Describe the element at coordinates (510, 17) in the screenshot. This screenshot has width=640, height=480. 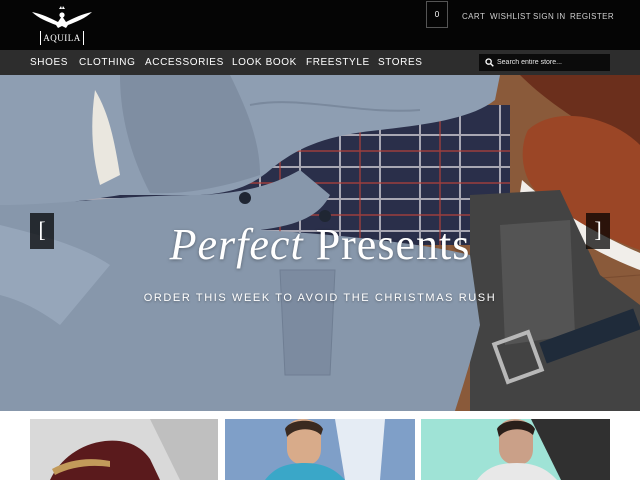
I see `wishlist-link: WISHLIST` at that location.